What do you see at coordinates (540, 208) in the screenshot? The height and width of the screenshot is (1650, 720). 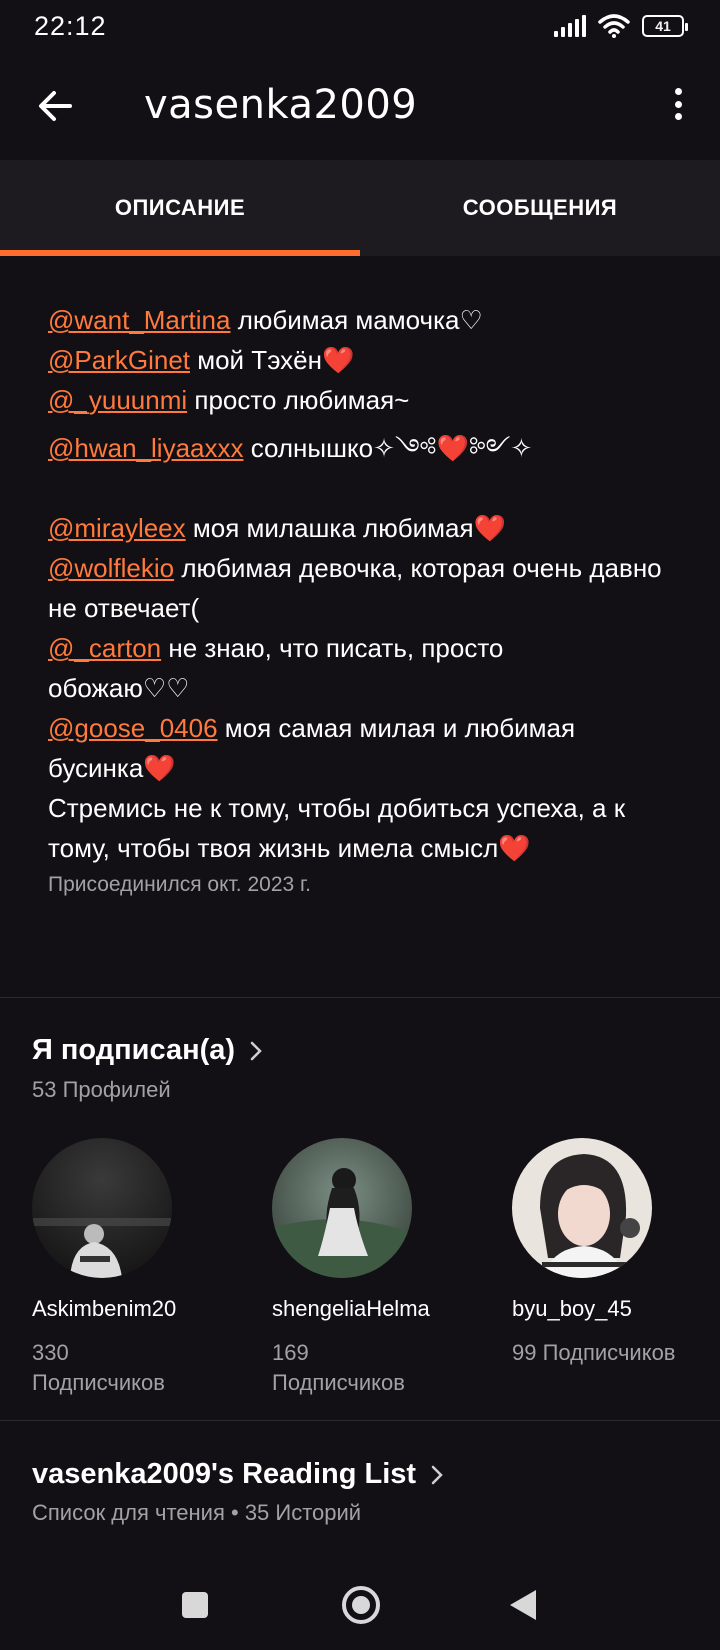 I see `tab-messages: СООБЩЕНИЯ` at bounding box center [540, 208].